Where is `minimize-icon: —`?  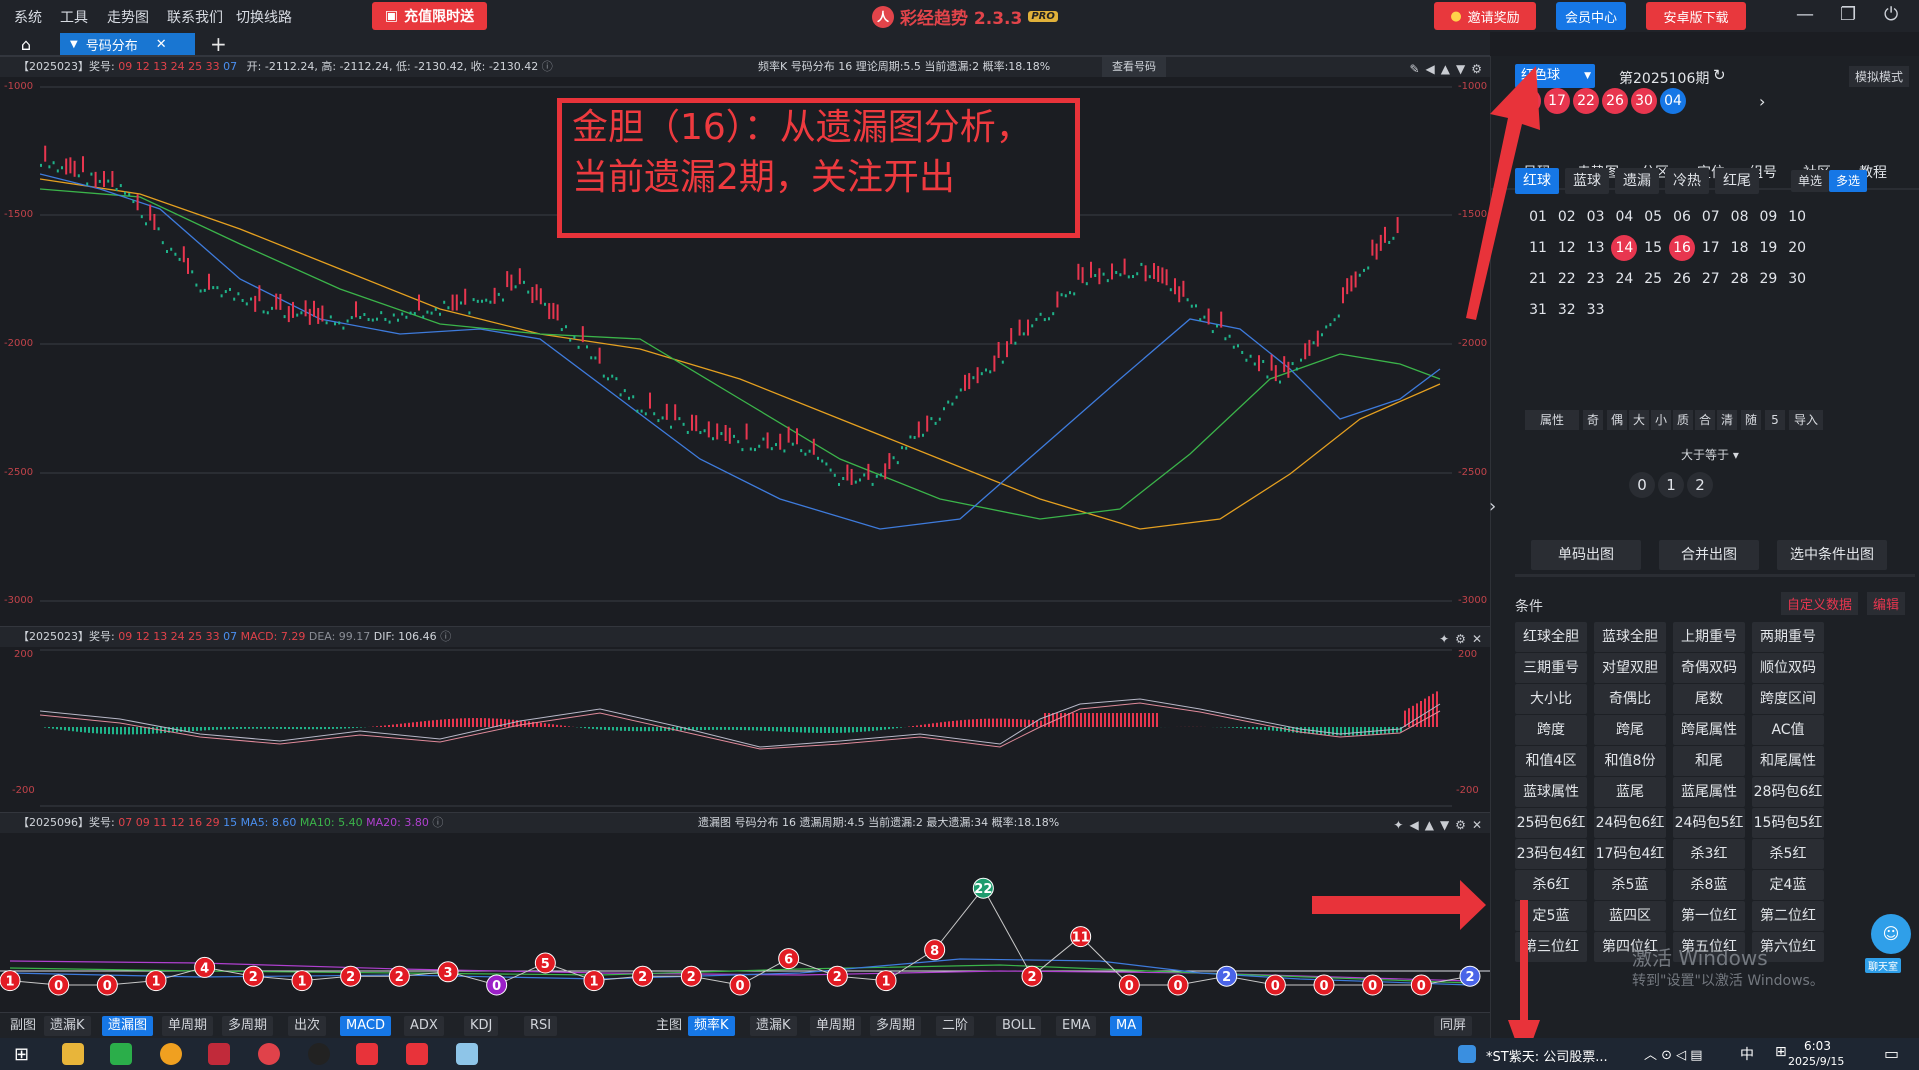
minimize-icon: — is located at coordinates (1805, 14).